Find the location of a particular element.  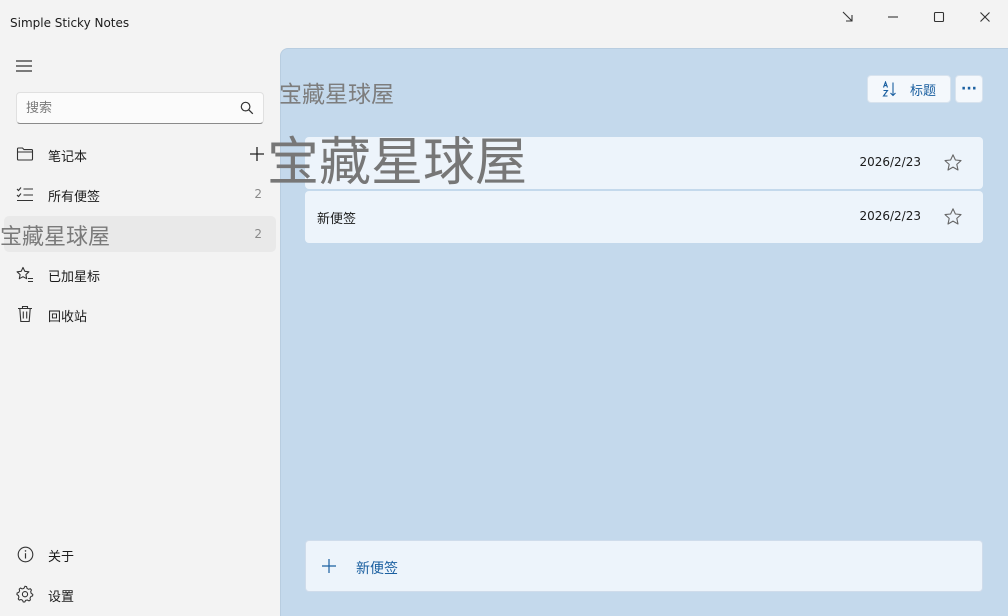

info-icon is located at coordinates (25, 554).